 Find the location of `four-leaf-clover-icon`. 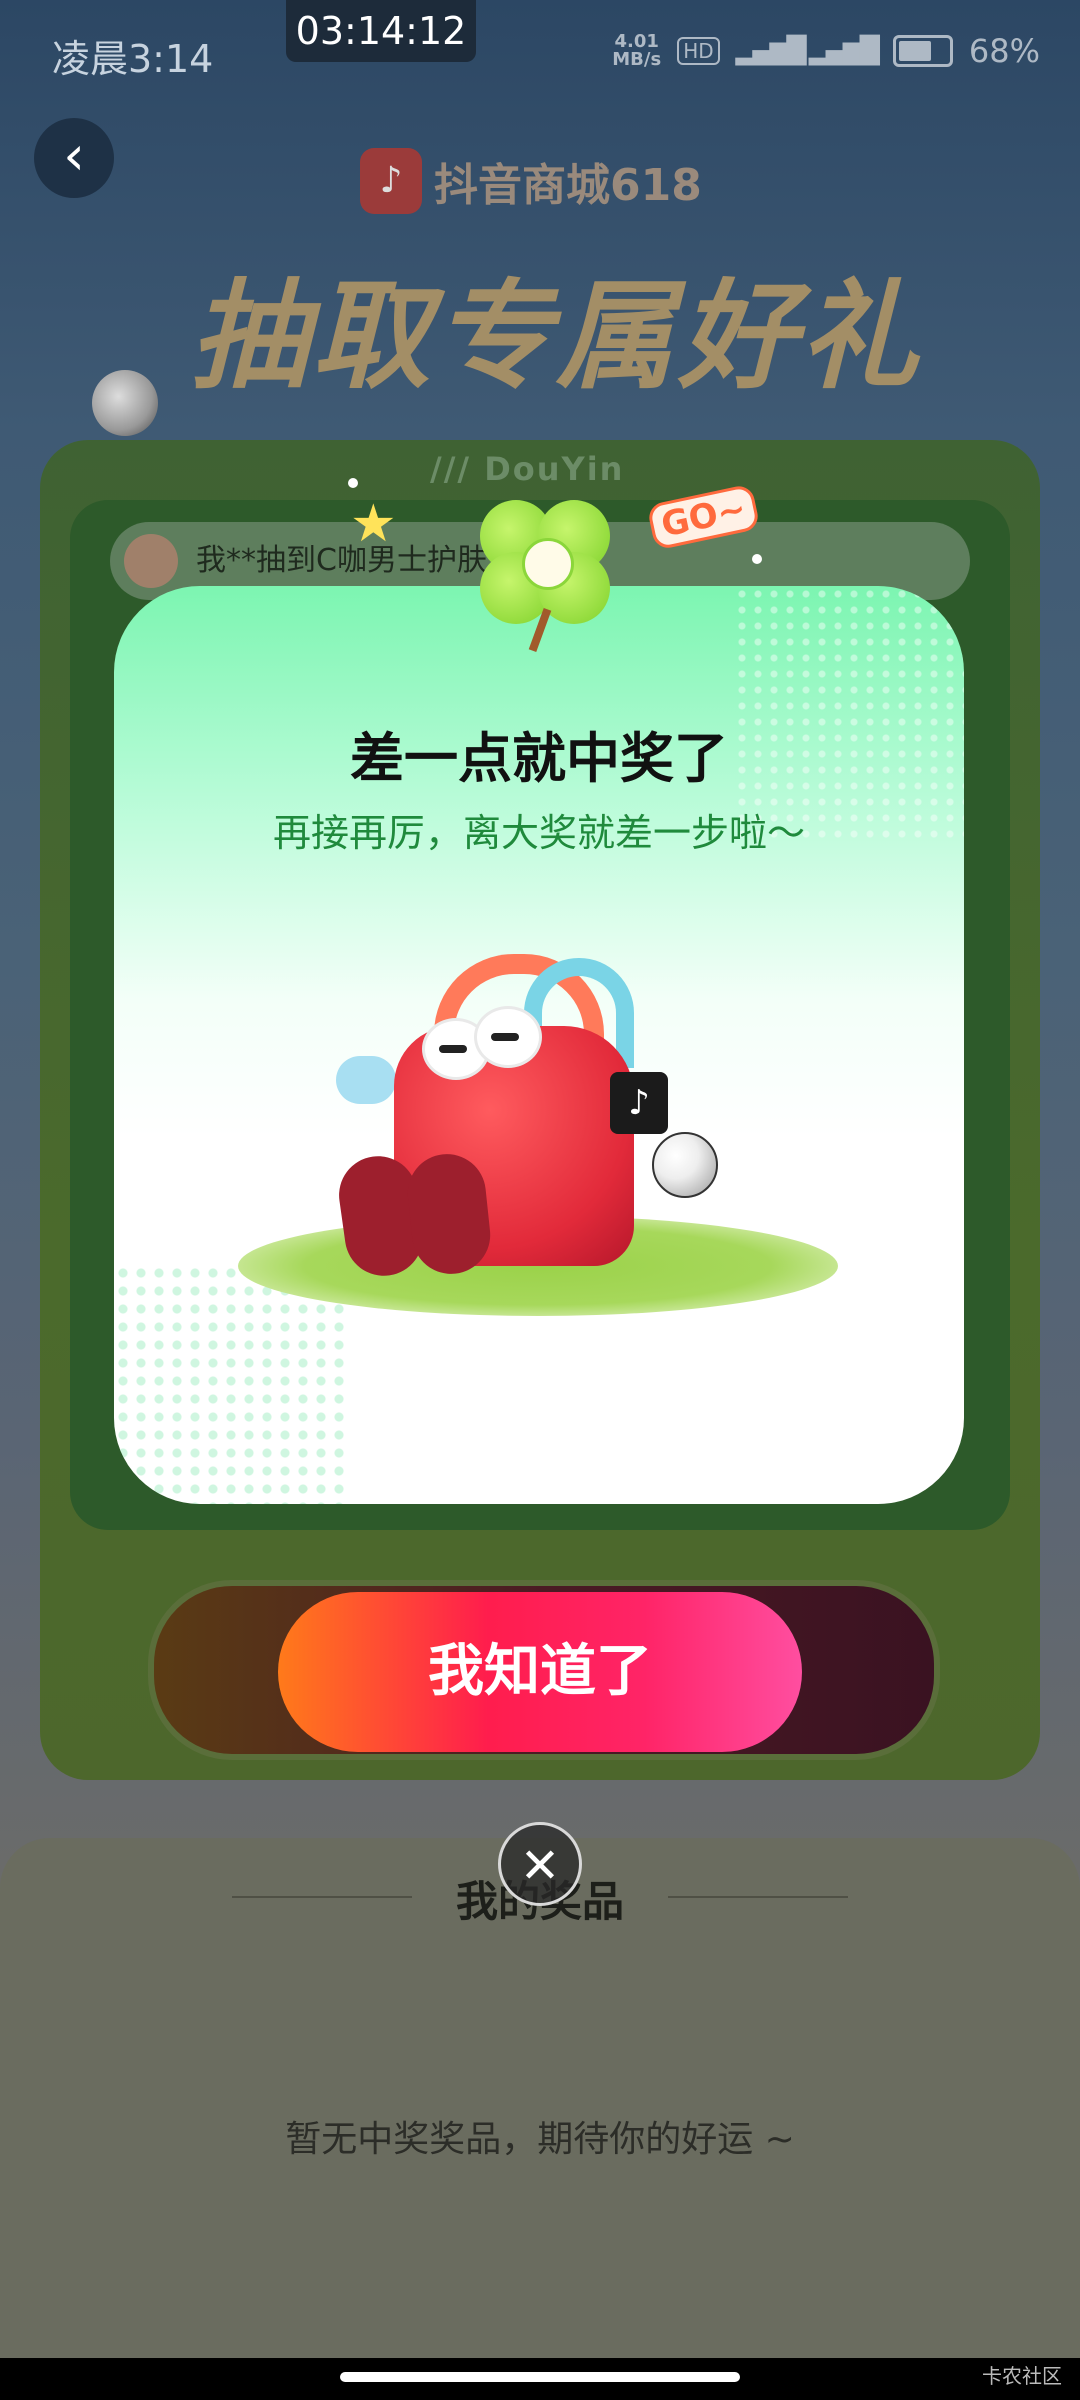

four-leaf-clover-icon is located at coordinates (545, 571).